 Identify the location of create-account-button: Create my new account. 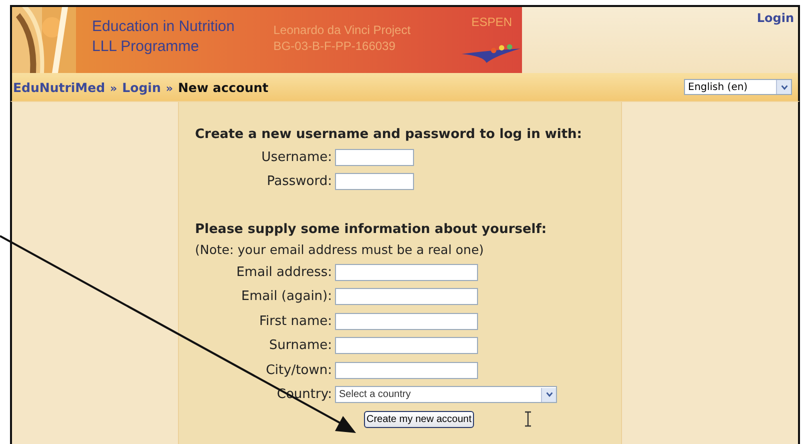
(419, 419).